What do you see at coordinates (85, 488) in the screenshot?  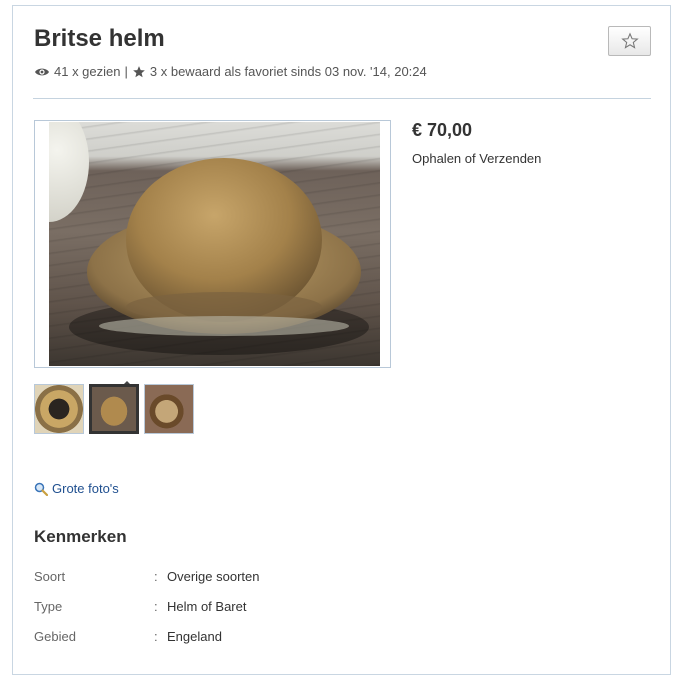 I see `large-photos-label: Grote foto's` at bounding box center [85, 488].